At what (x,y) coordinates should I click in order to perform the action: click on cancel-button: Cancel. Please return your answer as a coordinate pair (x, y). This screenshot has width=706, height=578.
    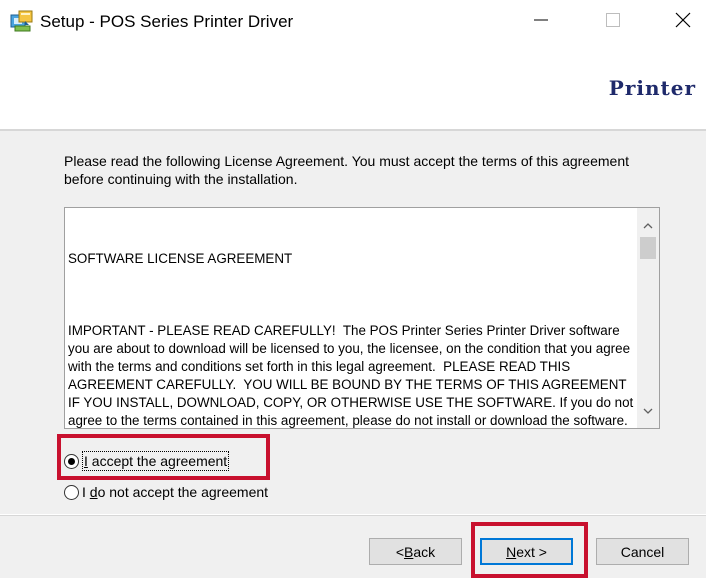
    Looking at the image, I should click on (642, 551).